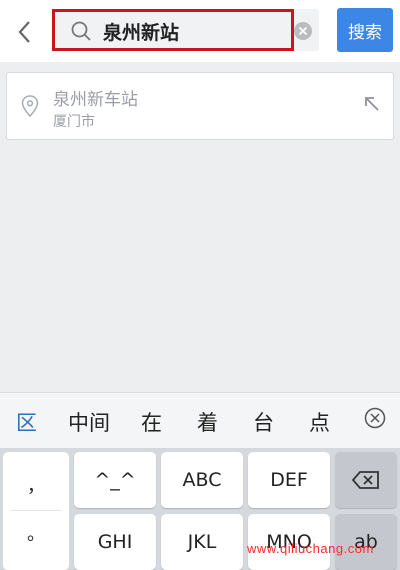 This screenshot has width=400, height=570. I want to click on punctuation-key: 。, so click(36, 533).